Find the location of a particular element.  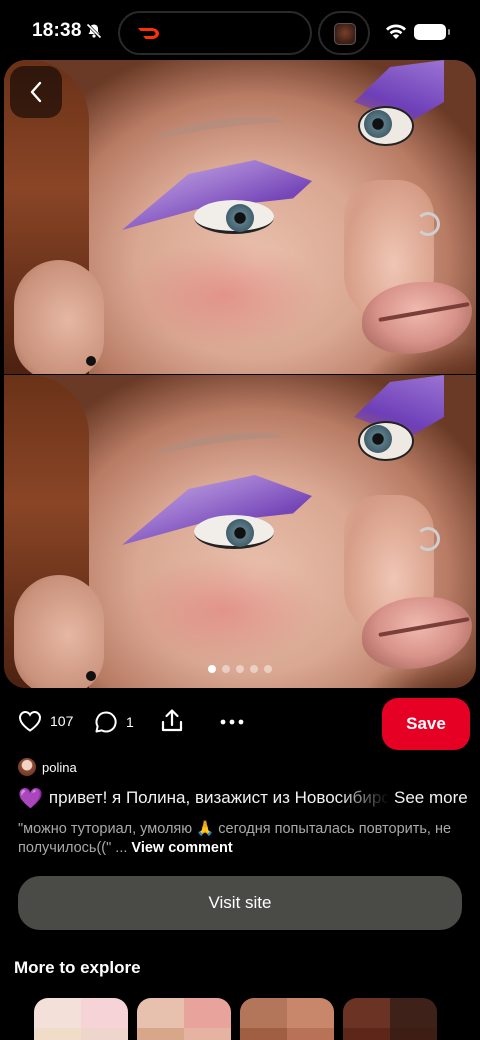

more-options-button is located at coordinates (232, 722).